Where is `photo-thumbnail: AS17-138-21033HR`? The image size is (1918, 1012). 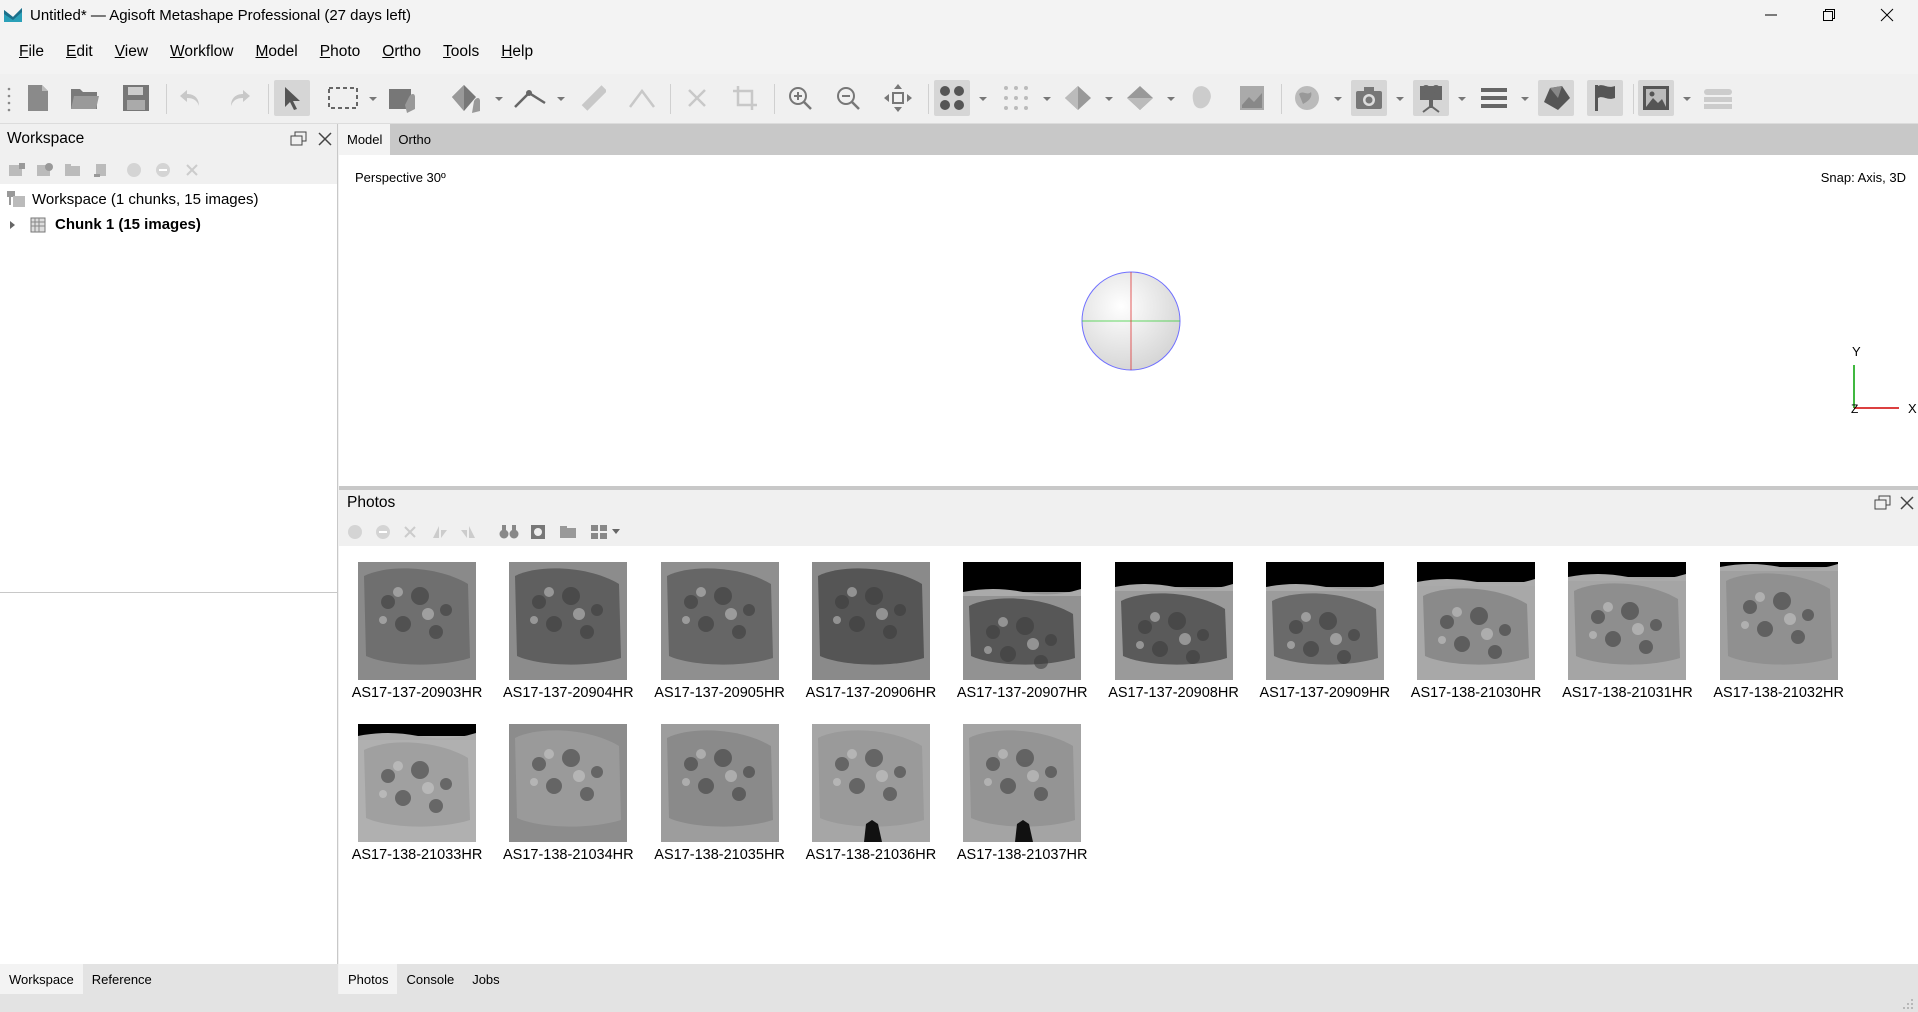
photo-thumbnail: AS17-138-21033HR is located at coordinates (417, 793).